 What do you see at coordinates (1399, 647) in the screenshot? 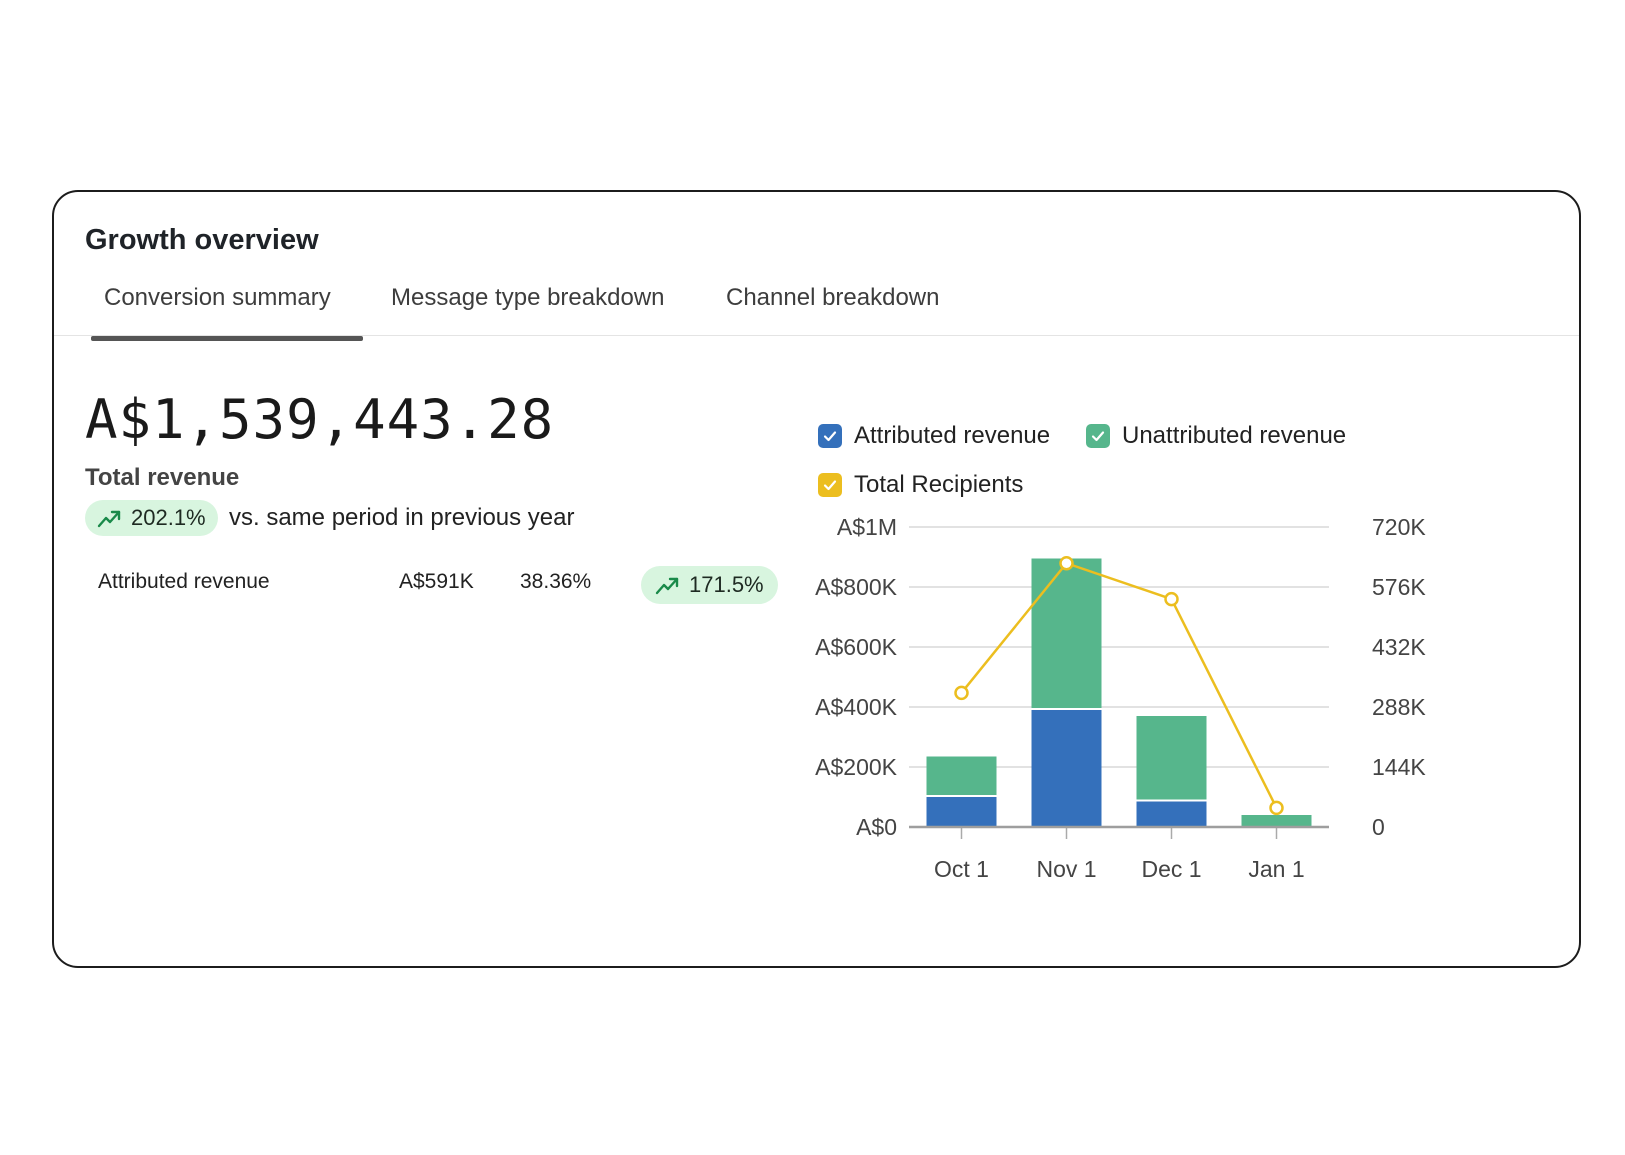
I see `y-right-tick-label: 432K` at bounding box center [1399, 647].